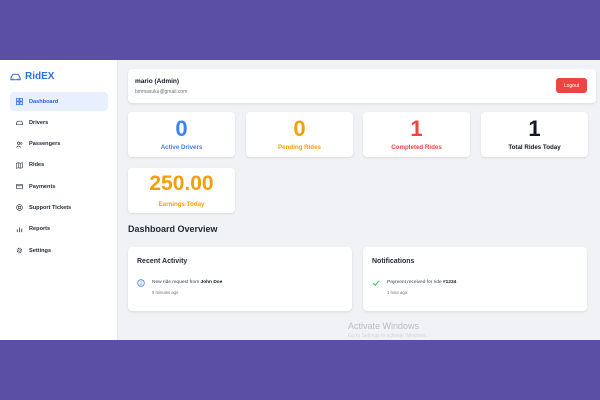  I want to click on sidebar-item-drivers: Drivers, so click(59, 122).